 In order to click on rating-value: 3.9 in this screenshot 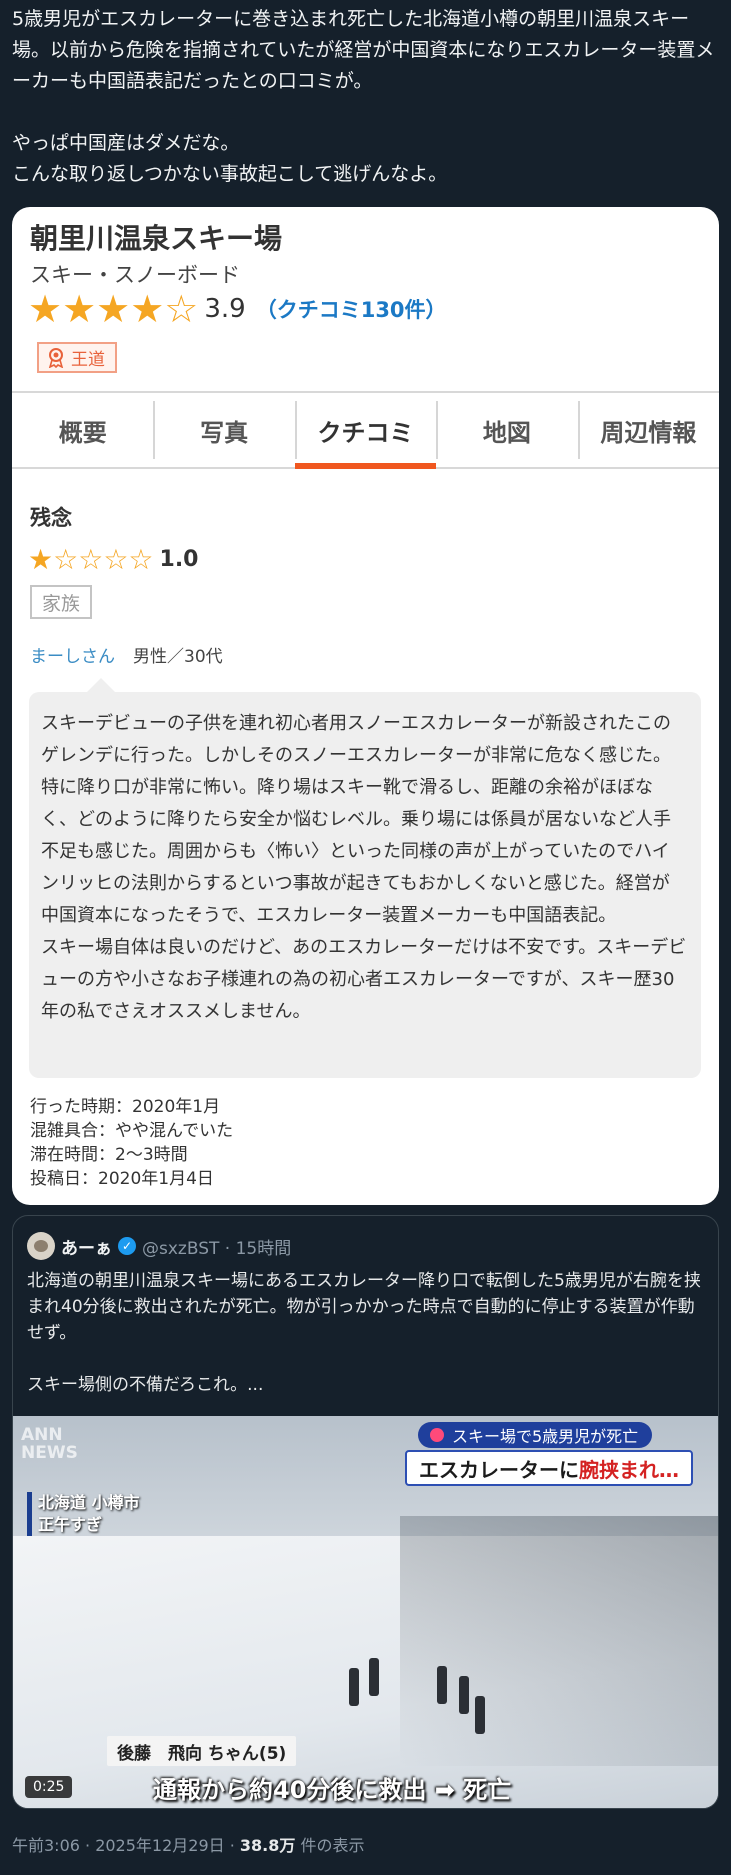, I will do `click(225, 309)`.